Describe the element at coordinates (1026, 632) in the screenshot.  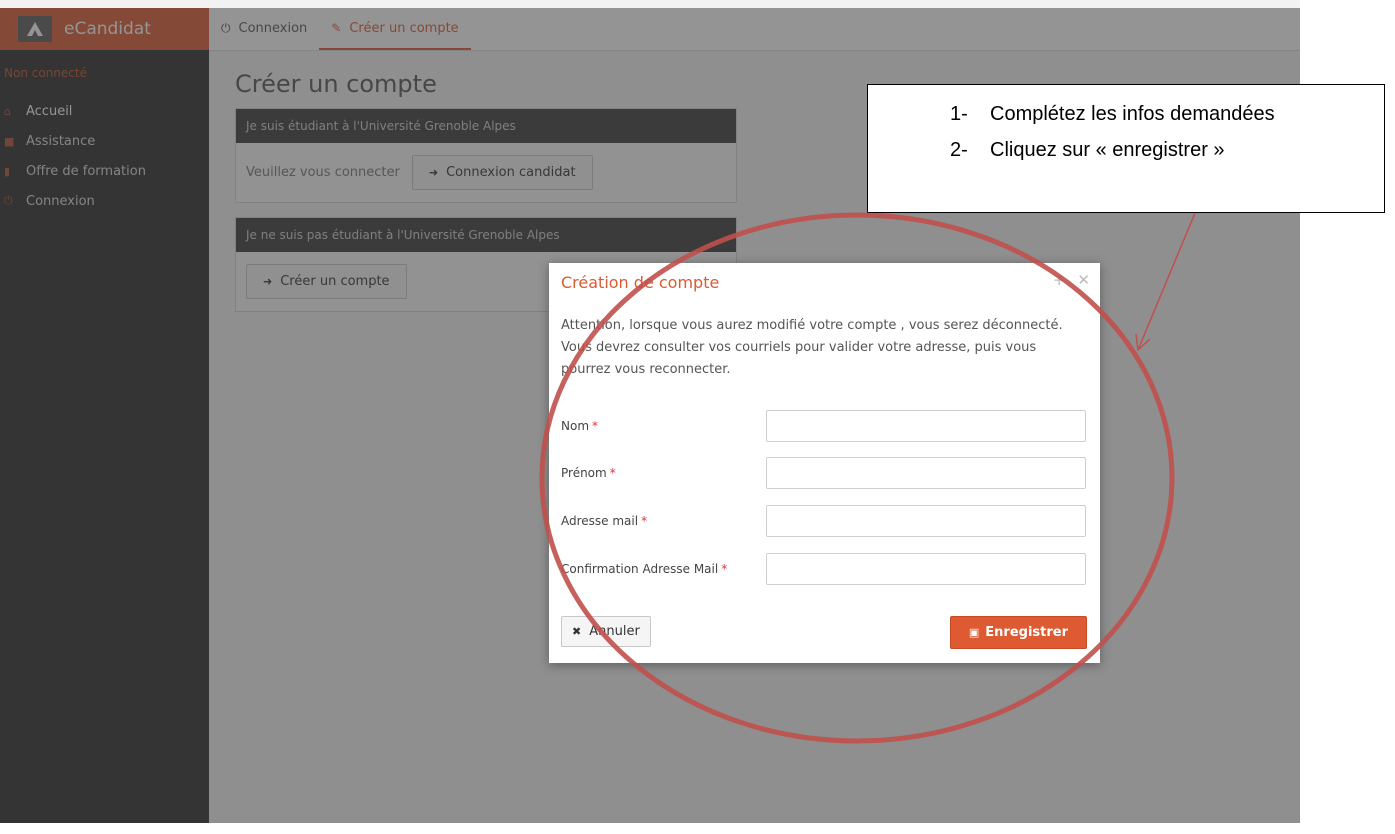
I see `button-label: Enregistrer` at that location.